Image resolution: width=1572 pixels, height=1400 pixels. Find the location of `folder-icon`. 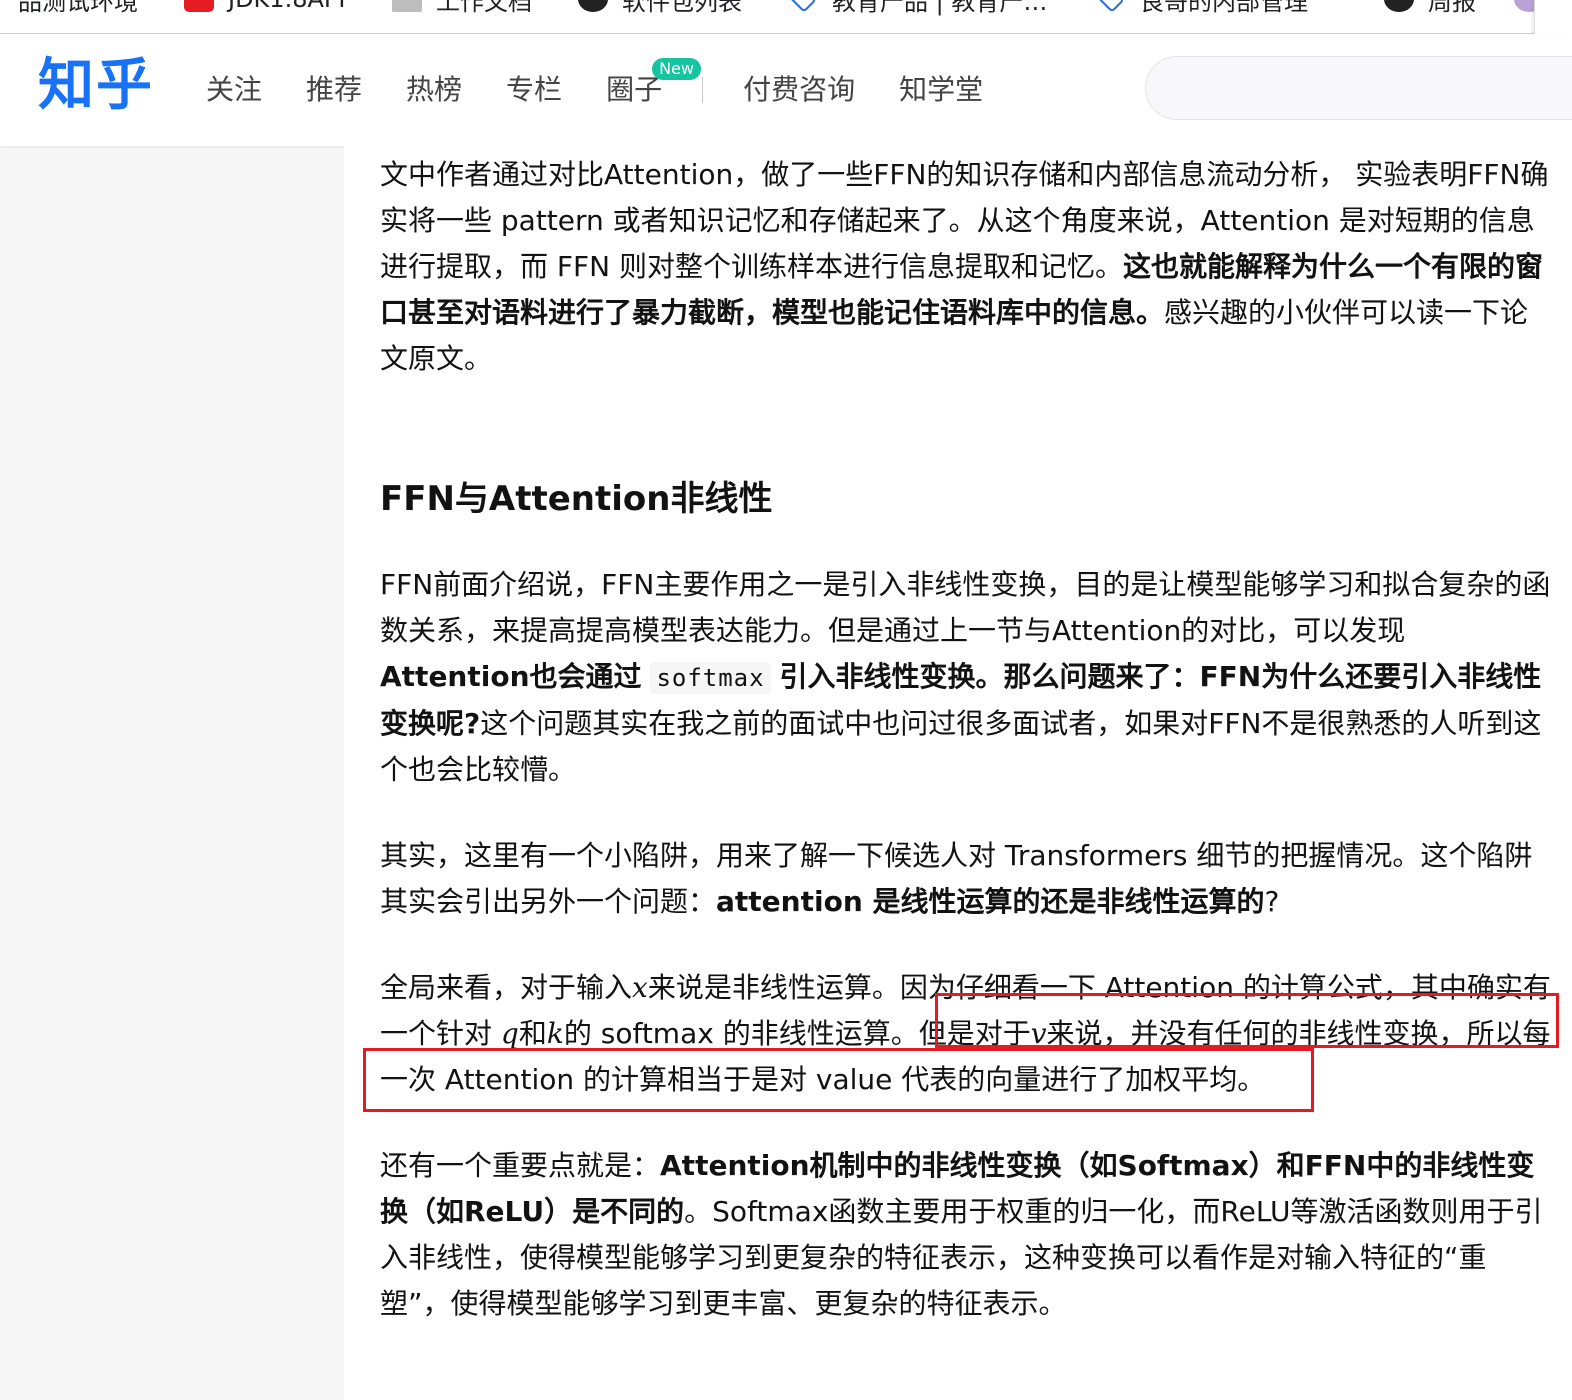

folder-icon is located at coordinates (407, 6).